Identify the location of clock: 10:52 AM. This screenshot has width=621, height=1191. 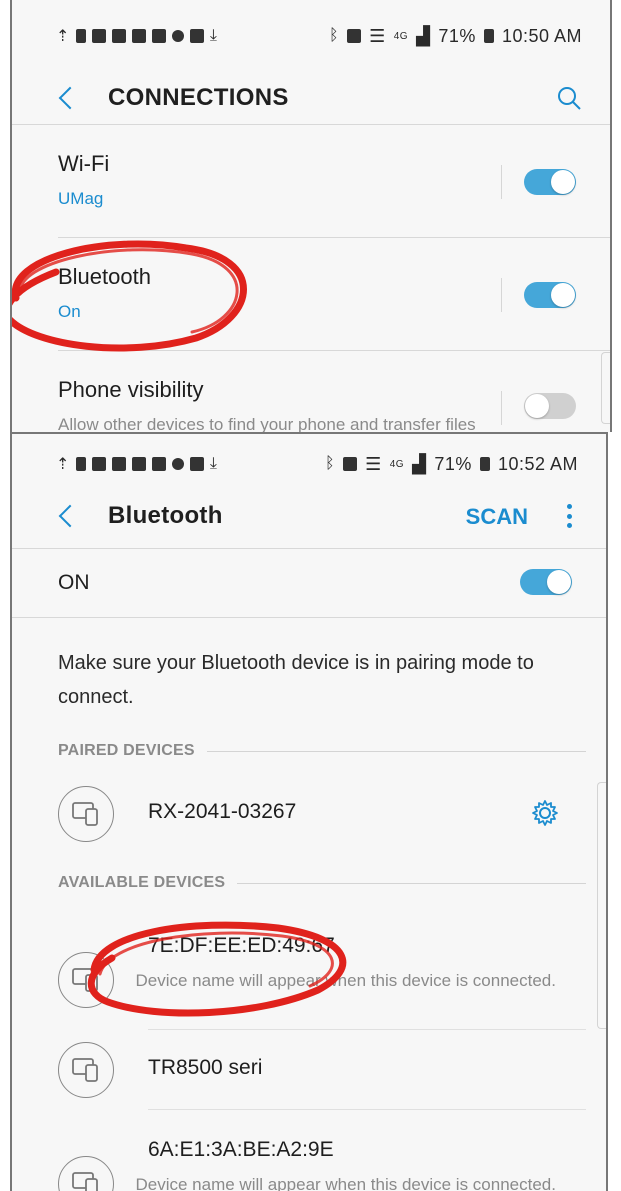
(537, 463).